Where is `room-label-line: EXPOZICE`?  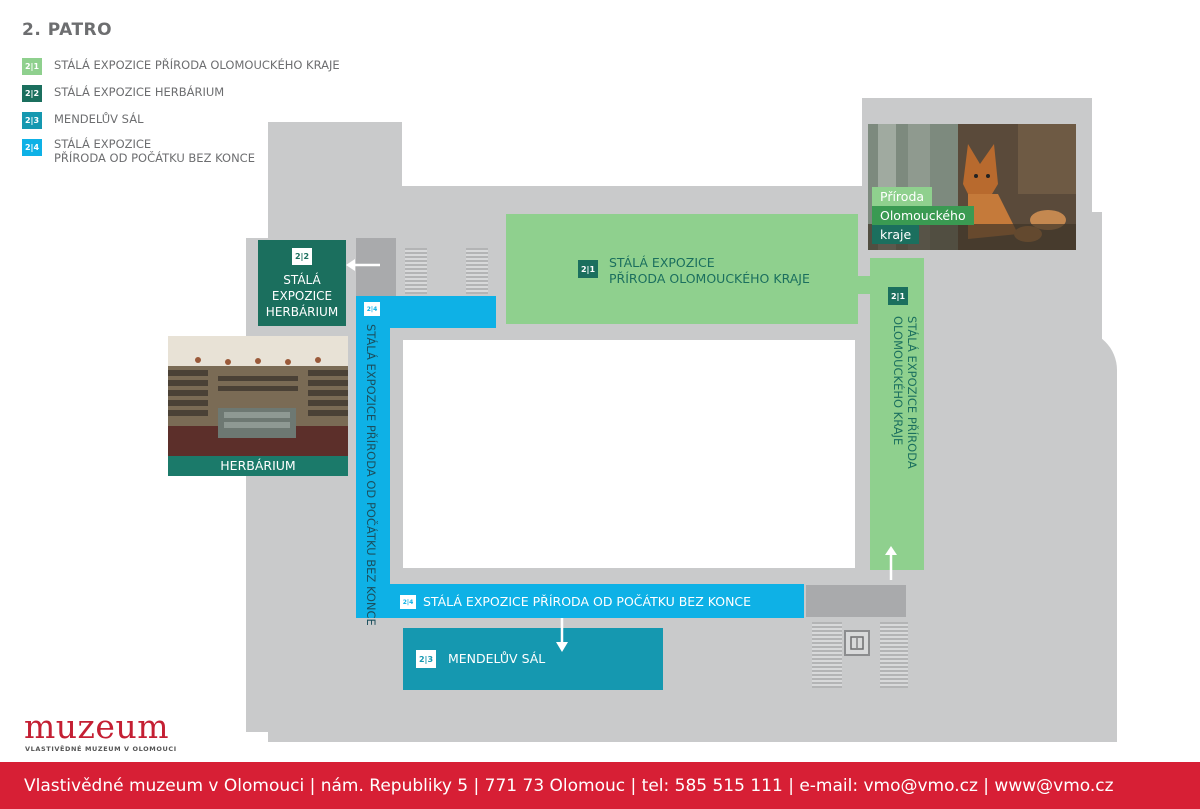
room-label-line: EXPOZICE is located at coordinates (302, 296).